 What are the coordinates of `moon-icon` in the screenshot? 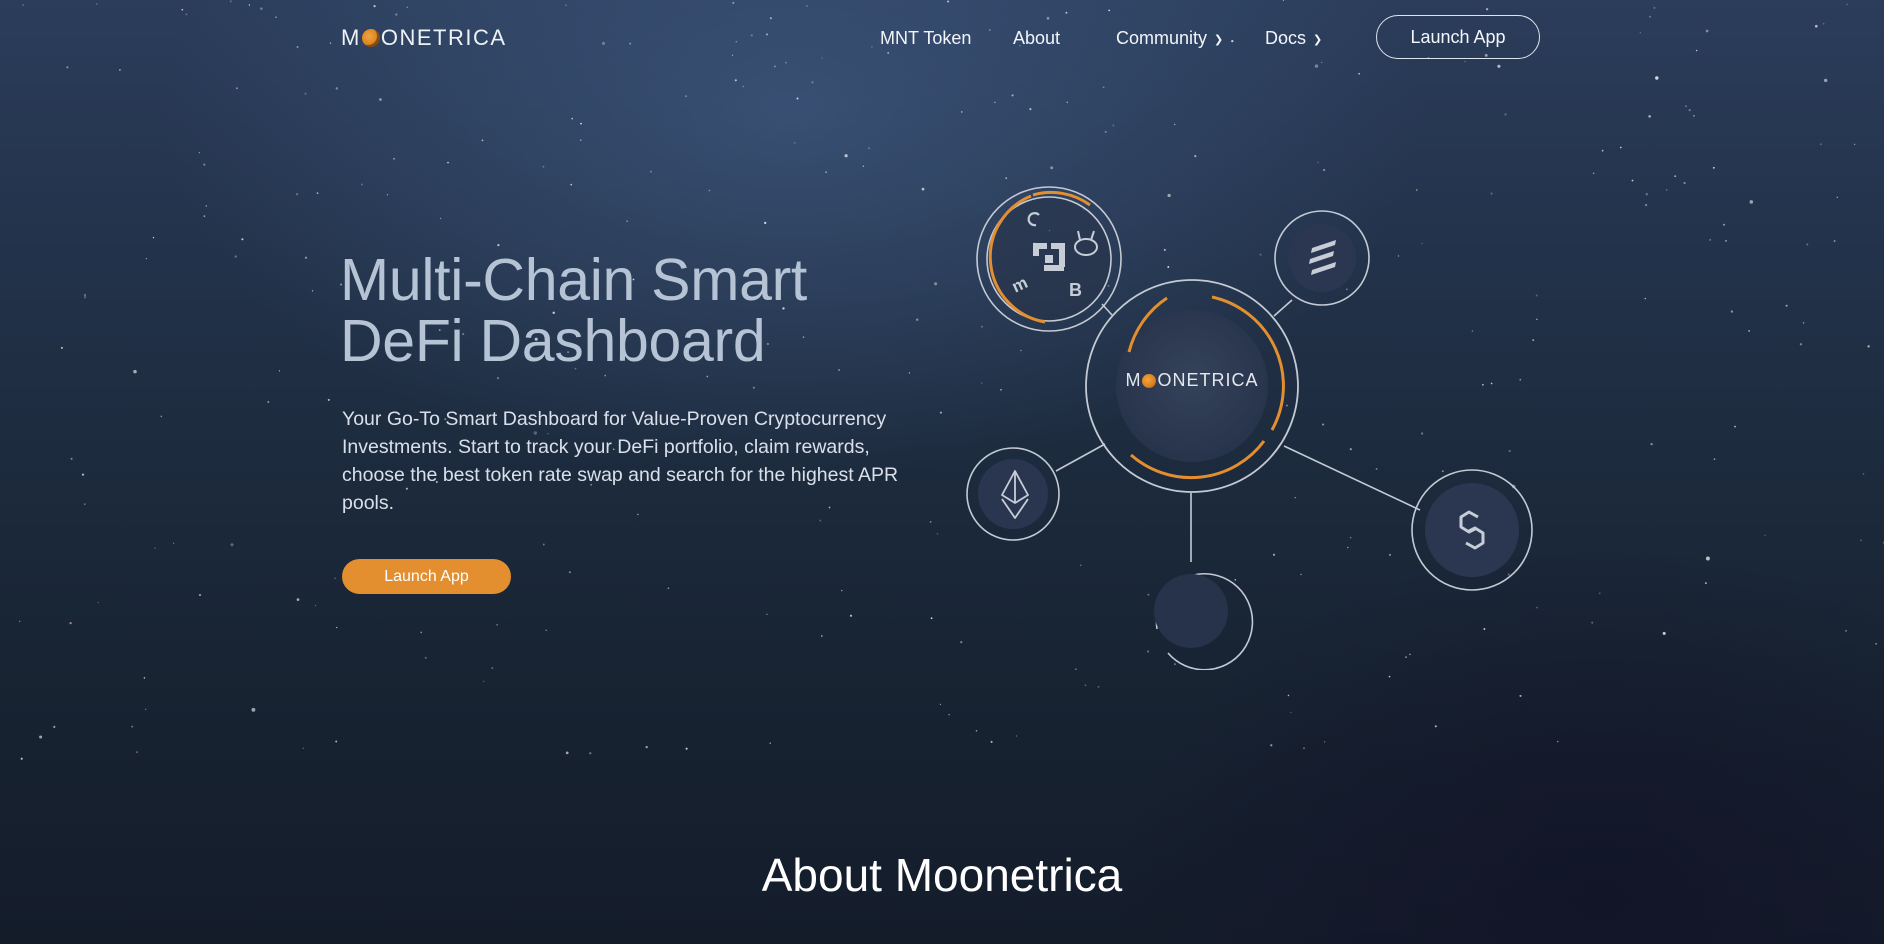 It's located at (1149, 380).